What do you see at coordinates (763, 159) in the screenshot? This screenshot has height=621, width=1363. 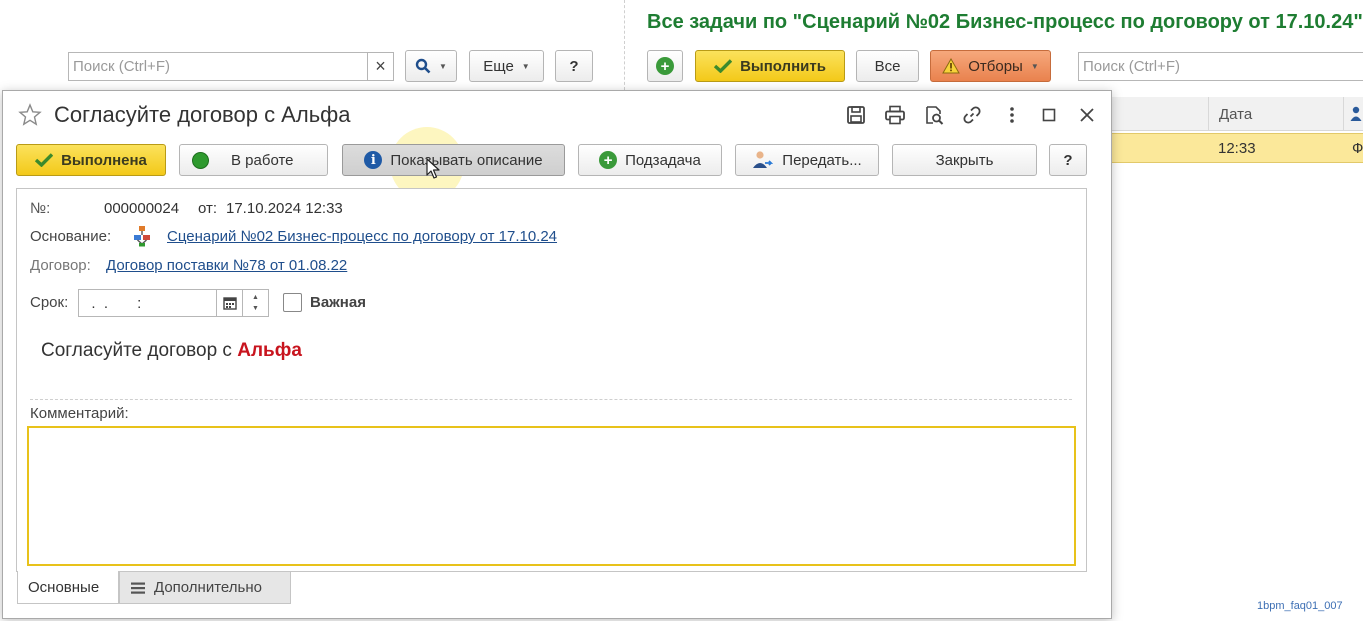 I see `user-transfer-icon` at bounding box center [763, 159].